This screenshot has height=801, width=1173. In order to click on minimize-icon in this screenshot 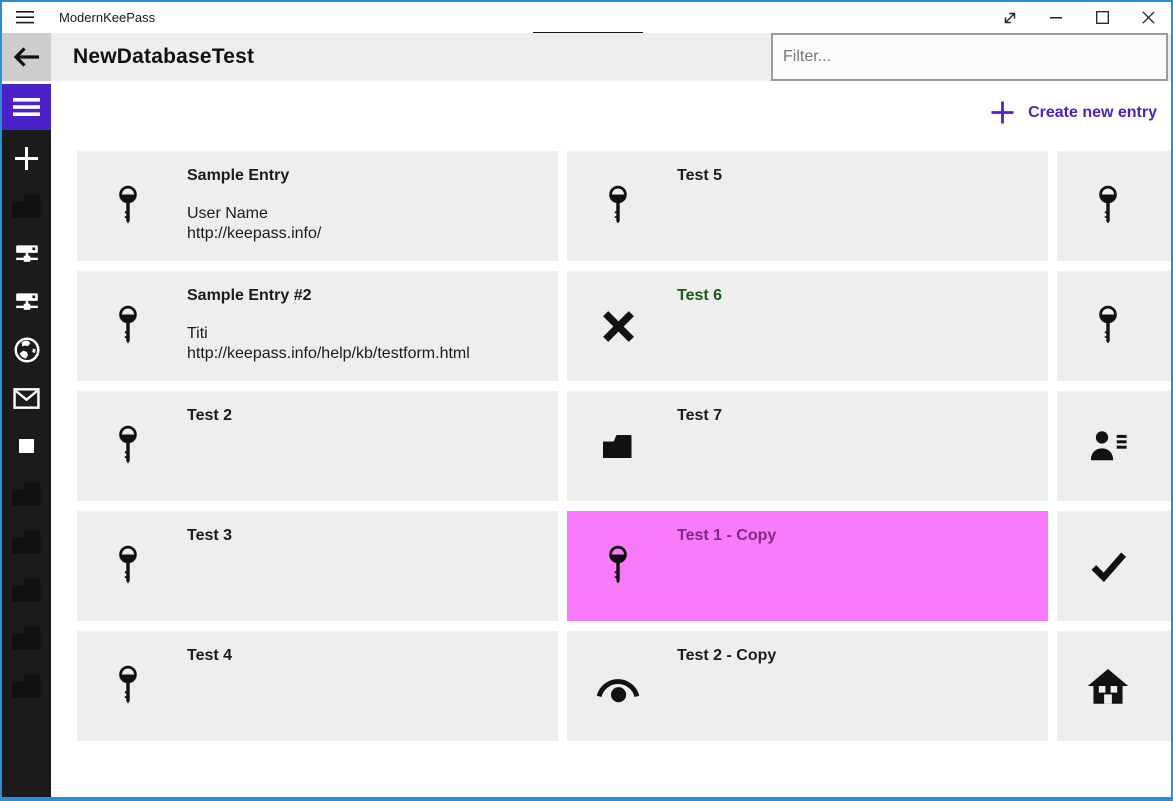, I will do `click(1056, 17)`.